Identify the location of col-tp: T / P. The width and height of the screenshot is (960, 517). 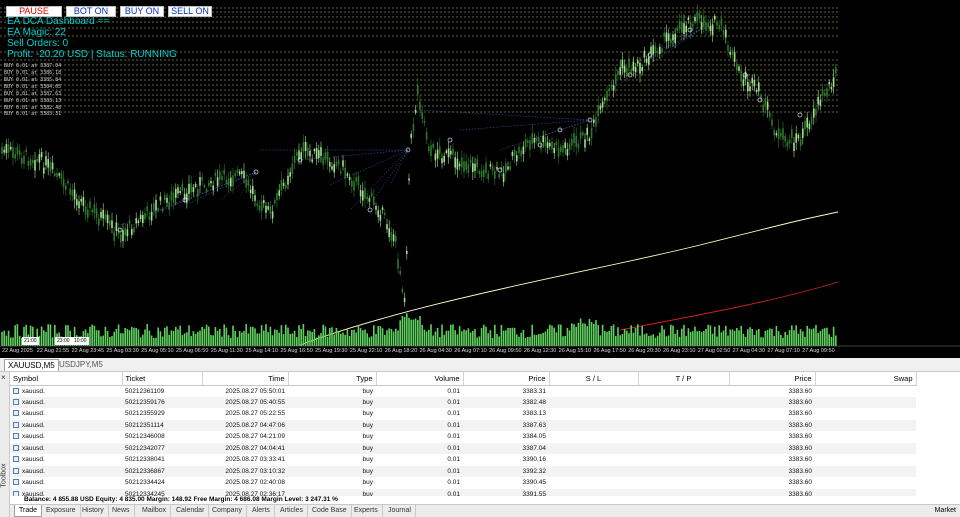
(684, 379).